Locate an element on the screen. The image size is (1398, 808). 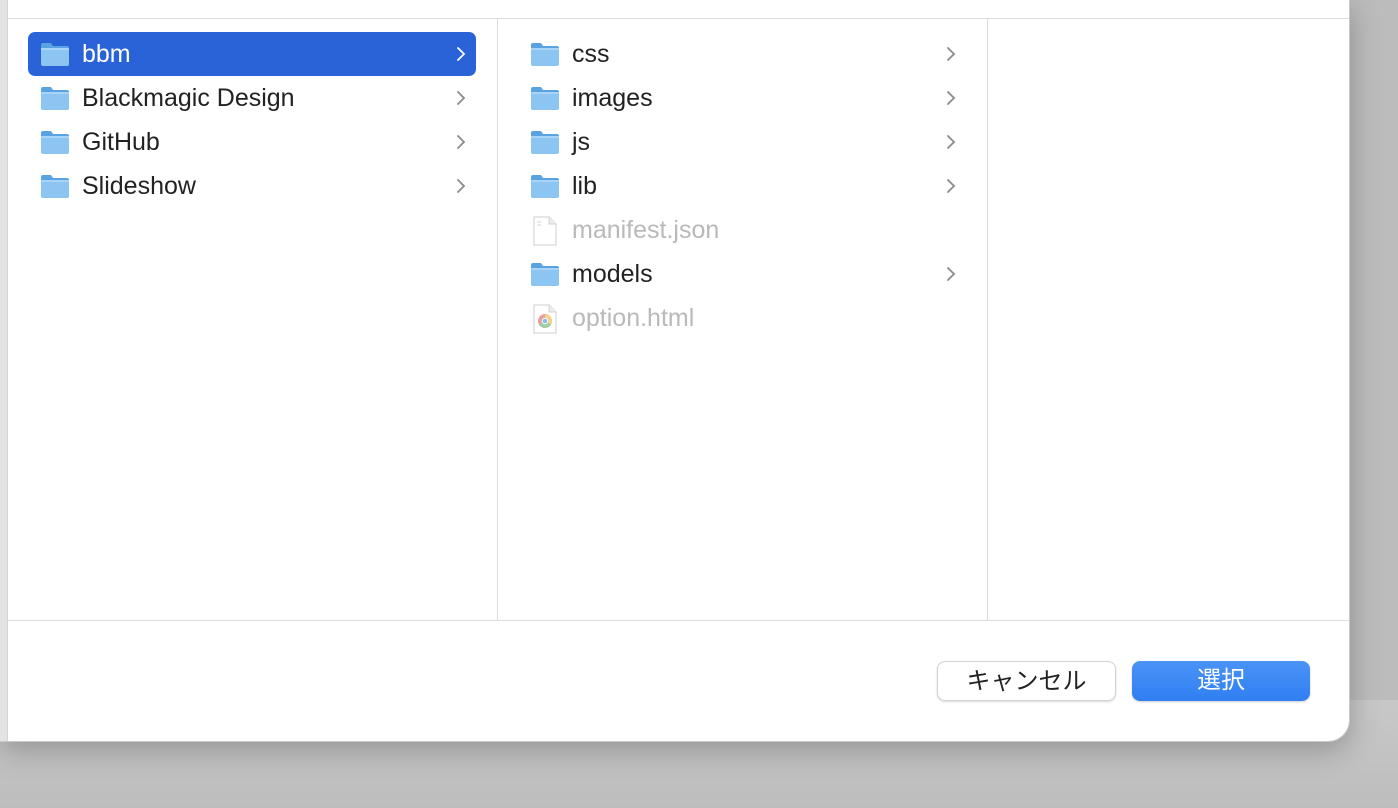
folder-label: Blackmagic Design is located at coordinates (188, 98).